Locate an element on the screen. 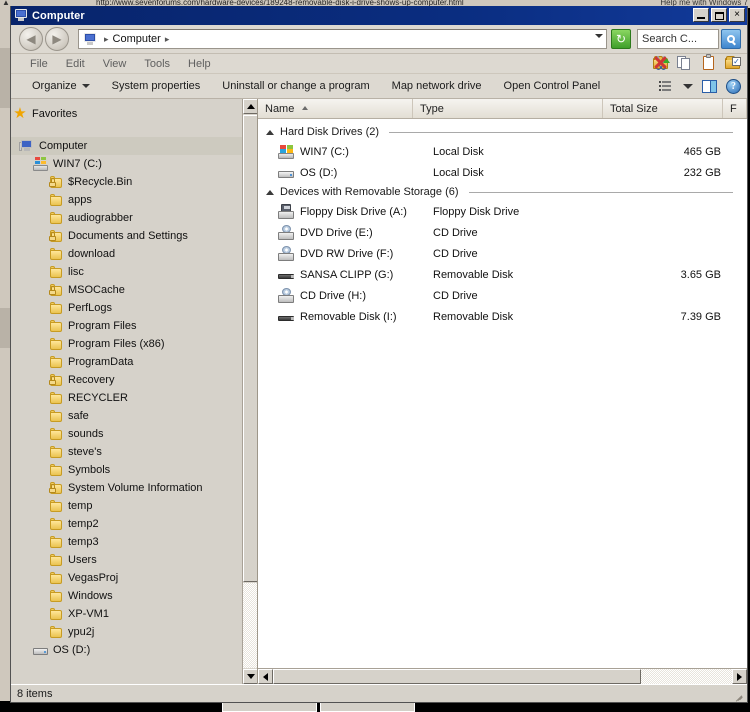 This screenshot has width=750, height=712. tree-item-folder: Symbols is located at coordinates (126, 470).